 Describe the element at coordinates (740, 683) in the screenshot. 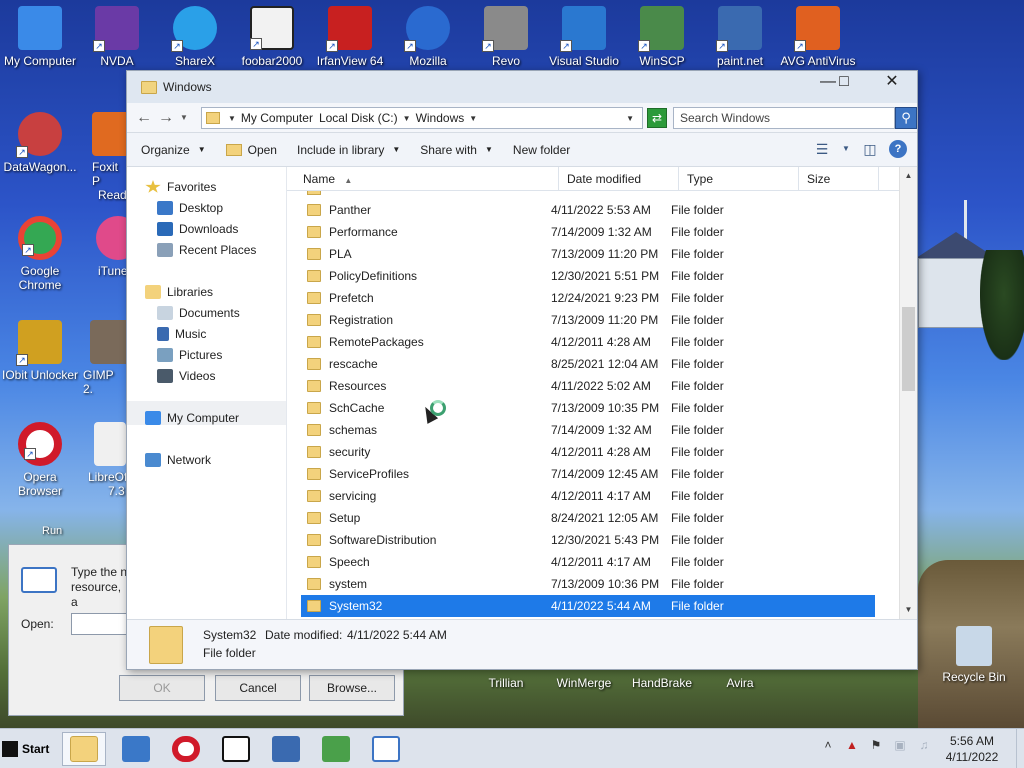

I see `desktop-icon-avira: Avira` at that location.